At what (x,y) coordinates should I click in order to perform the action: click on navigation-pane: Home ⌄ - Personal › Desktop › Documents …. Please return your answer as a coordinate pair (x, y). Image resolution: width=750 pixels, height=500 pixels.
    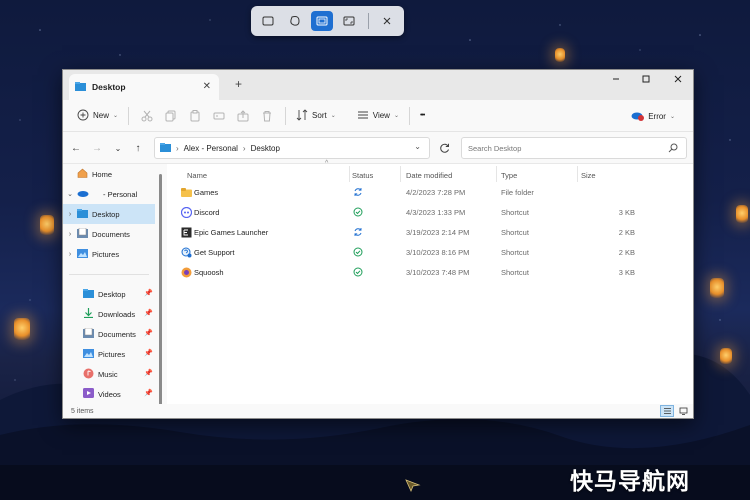
    Looking at the image, I should click on (111, 284).